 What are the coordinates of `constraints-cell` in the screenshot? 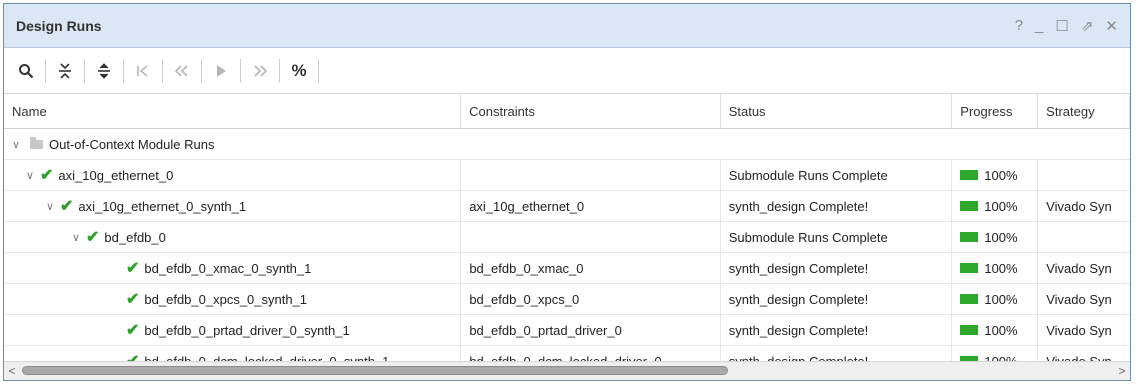 It's located at (591, 237).